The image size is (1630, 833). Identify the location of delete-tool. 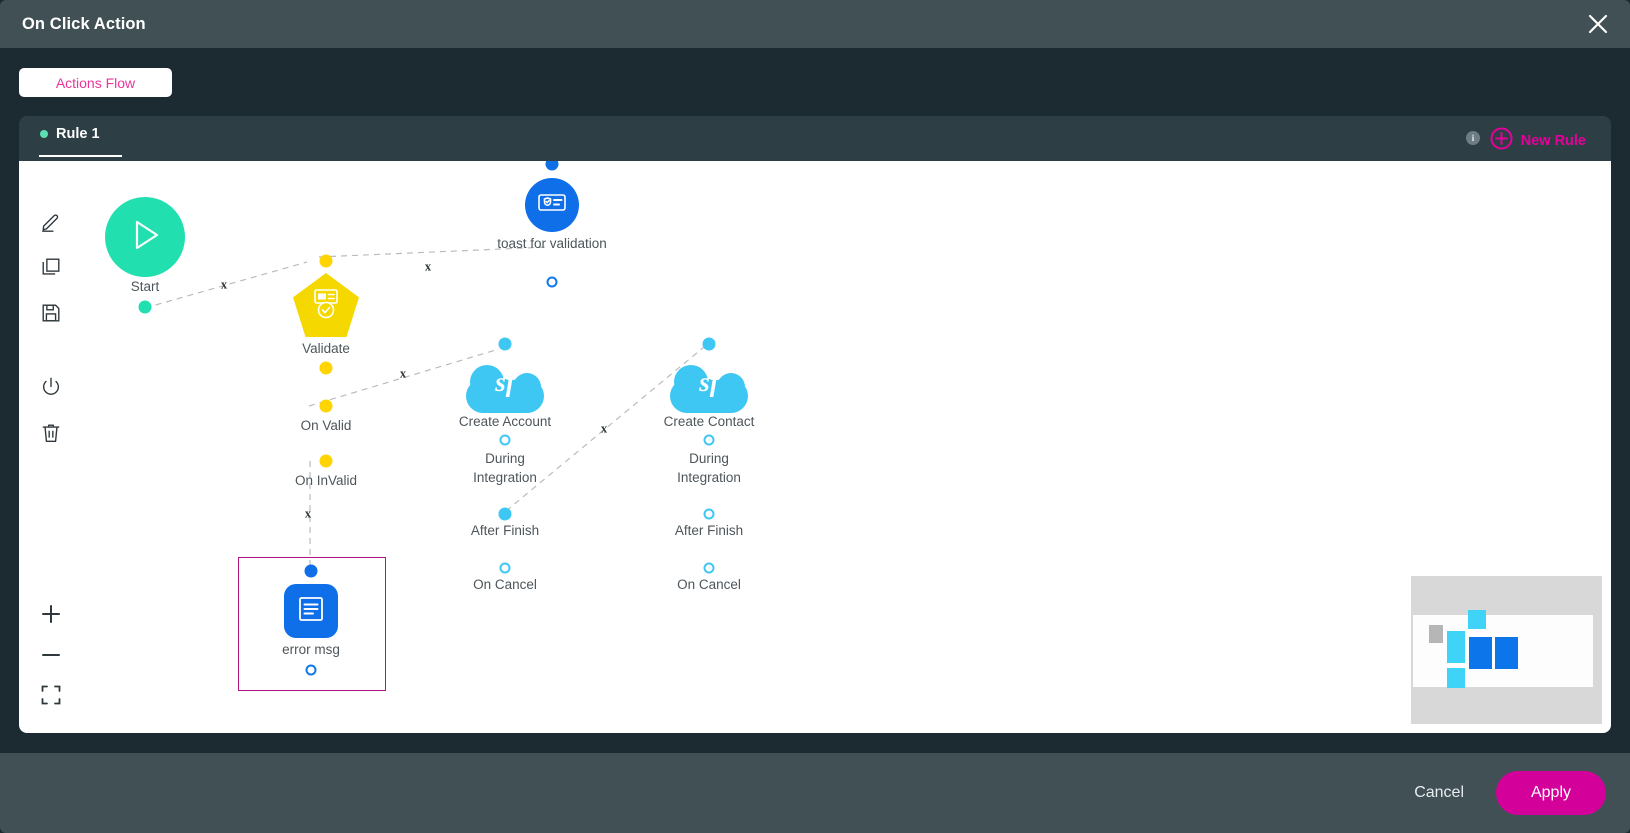
(51, 433).